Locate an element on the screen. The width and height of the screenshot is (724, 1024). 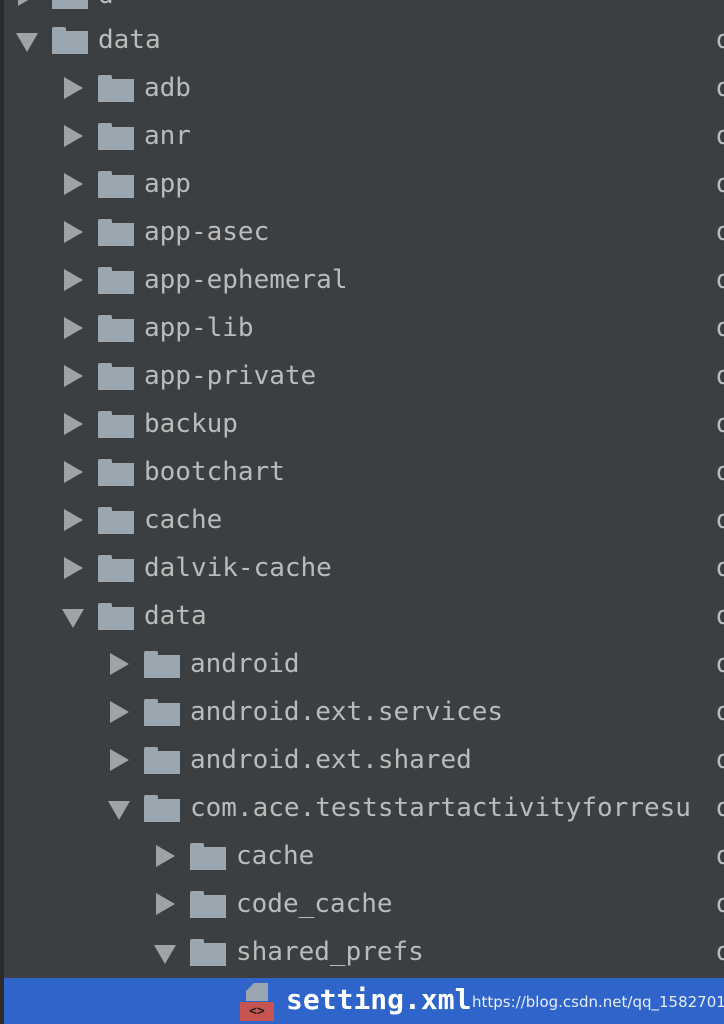
xml-file-icon: <> is located at coordinates (257, 1002).